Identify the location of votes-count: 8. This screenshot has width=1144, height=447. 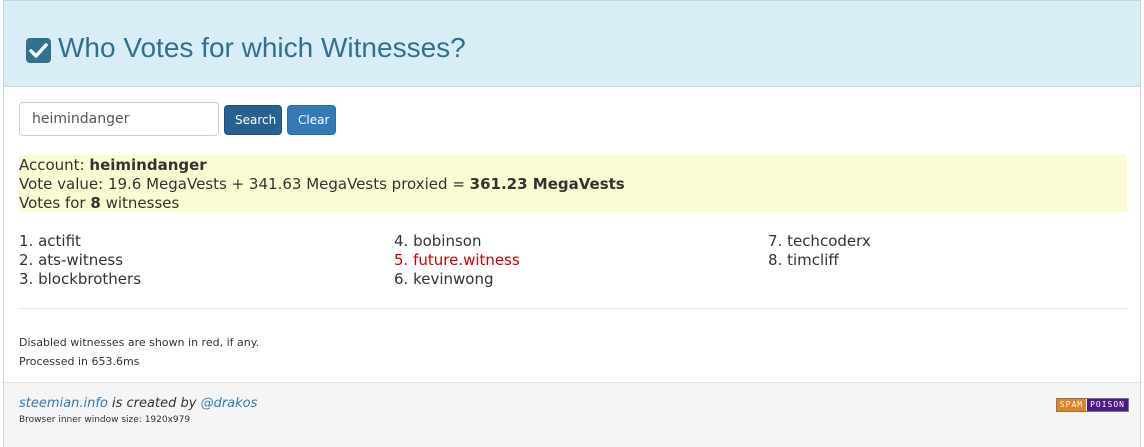
(95, 203).